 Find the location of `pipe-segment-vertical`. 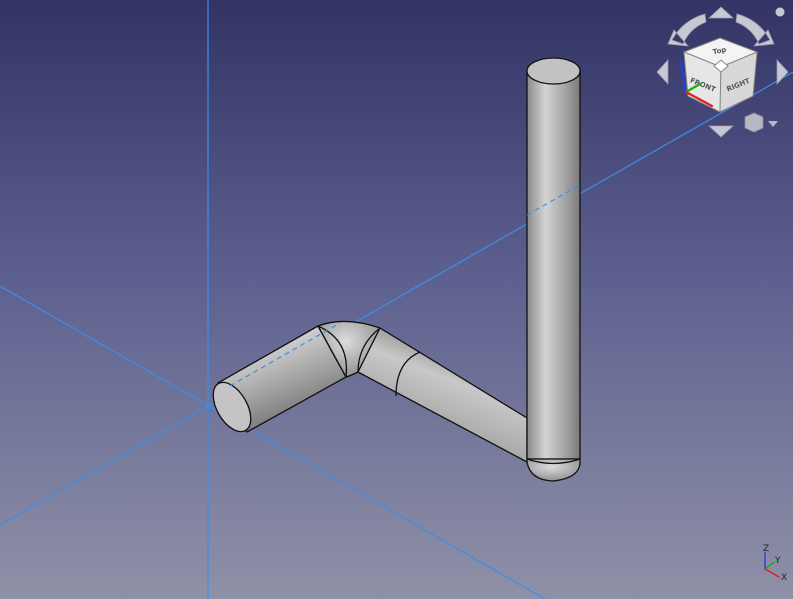

pipe-segment-vertical is located at coordinates (553, 265).